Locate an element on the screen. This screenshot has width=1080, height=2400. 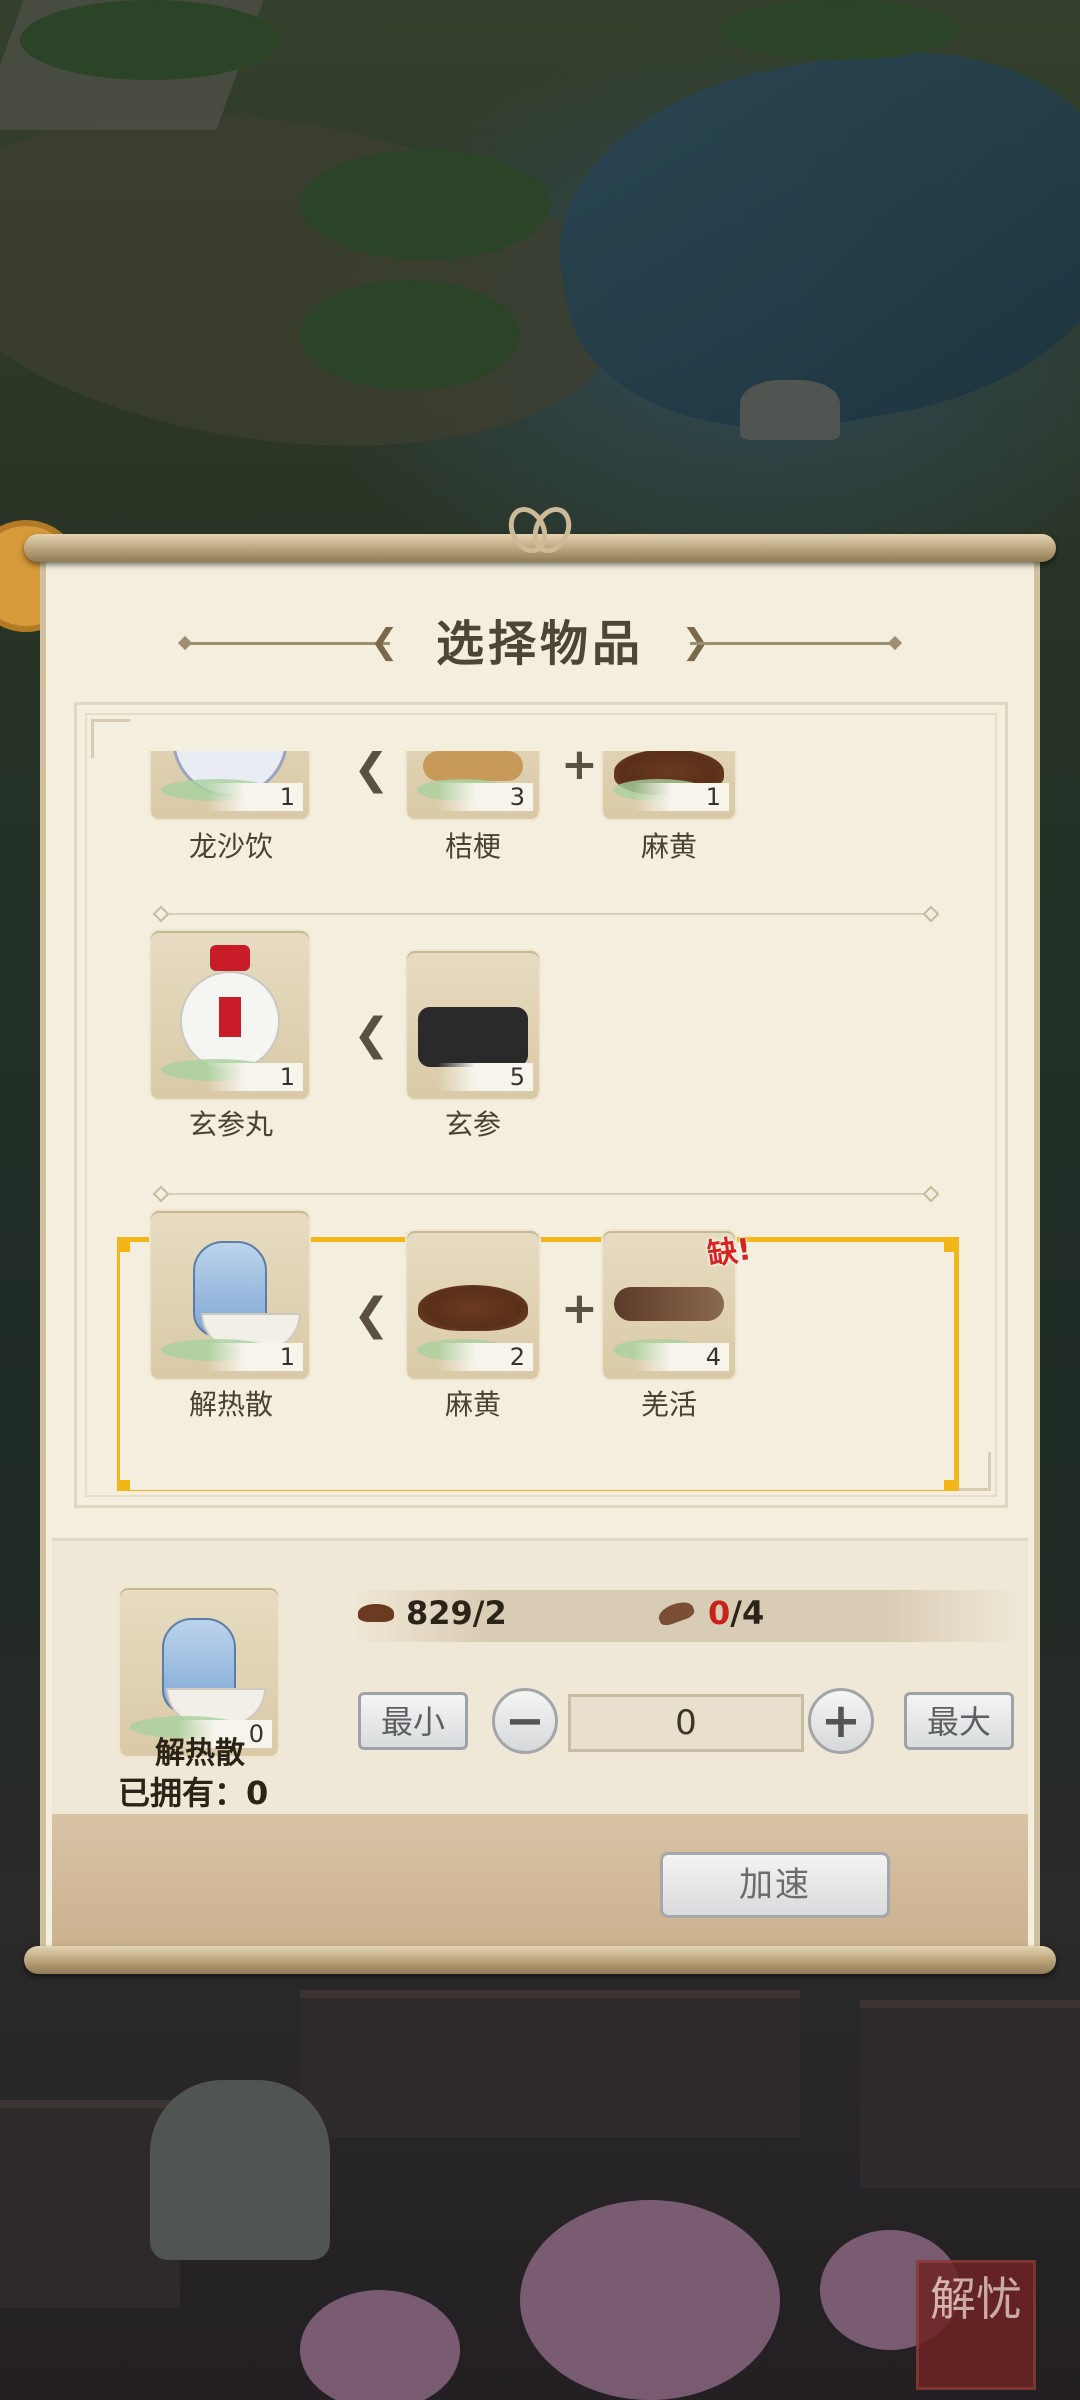
ingredient-name: 玄参 is located at coordinates (472, 1124).